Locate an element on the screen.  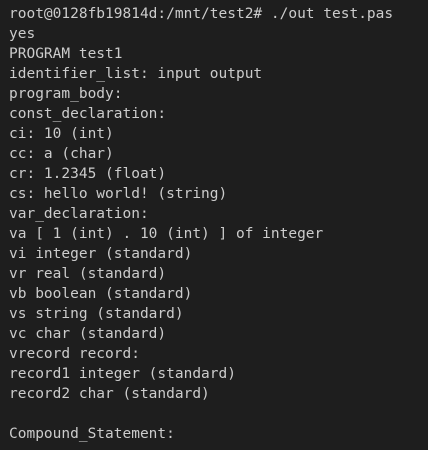
terminal-line: vi integer (standard) is located at coordinates (101, 254).